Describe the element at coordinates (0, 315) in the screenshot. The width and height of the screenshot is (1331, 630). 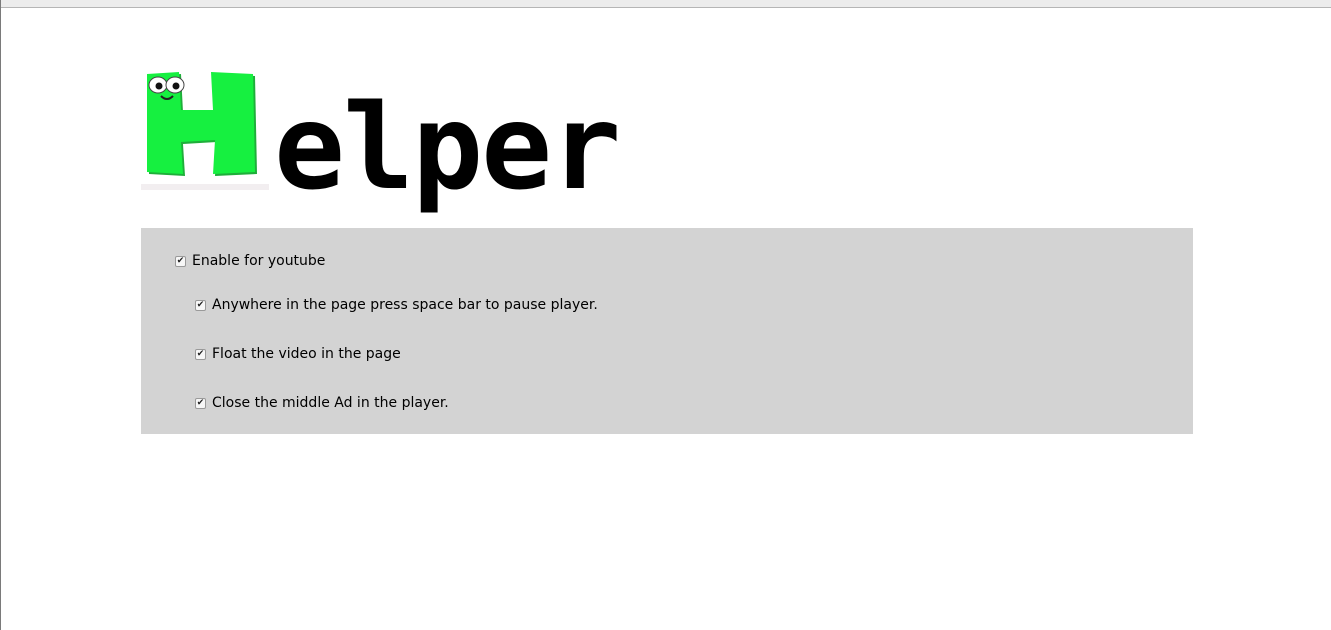
I see `window-left-edge` at that location.